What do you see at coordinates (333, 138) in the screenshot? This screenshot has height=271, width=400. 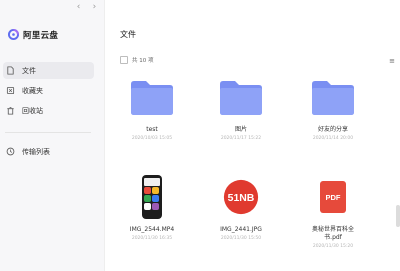 I see `file-date: 2020/11/14 20:00` at bounding box center [333, 138].